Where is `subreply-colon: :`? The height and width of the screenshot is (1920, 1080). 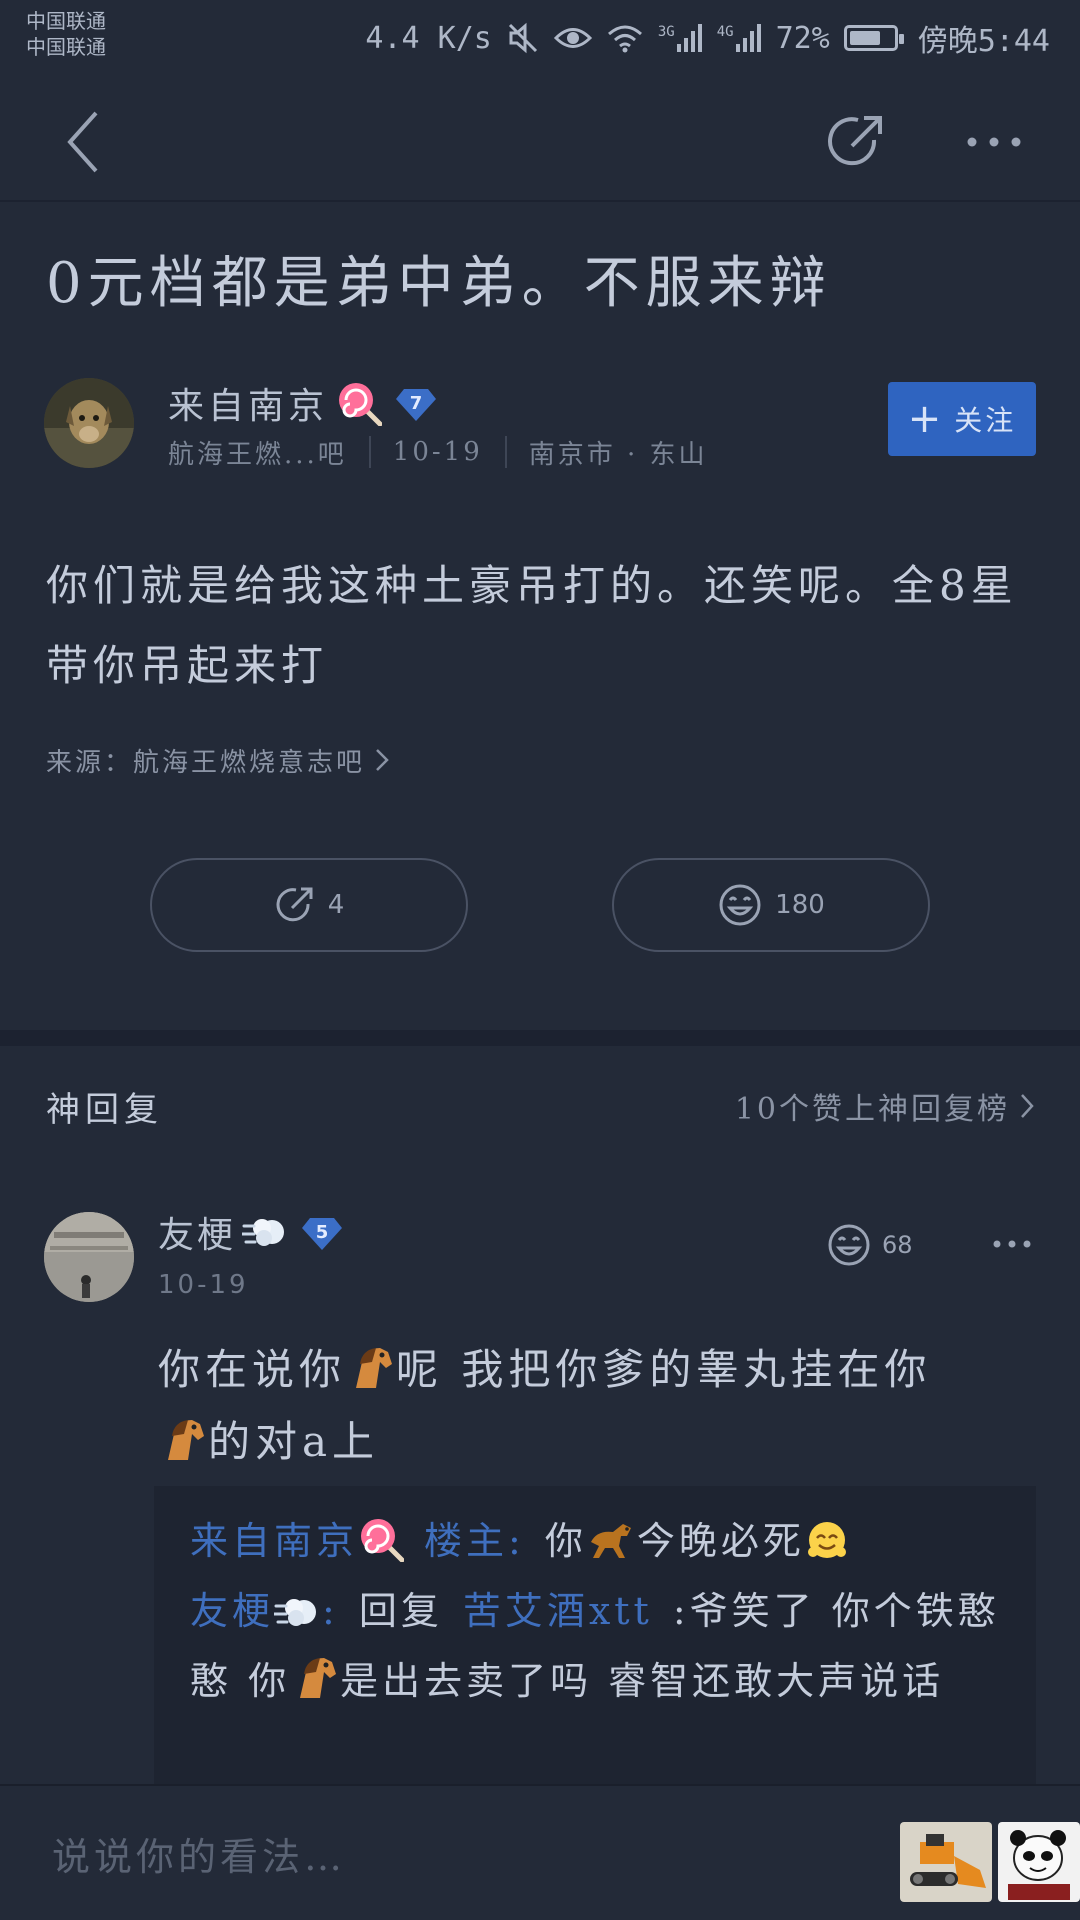 subreply-colon: : is located at coordinates (330, 1611).